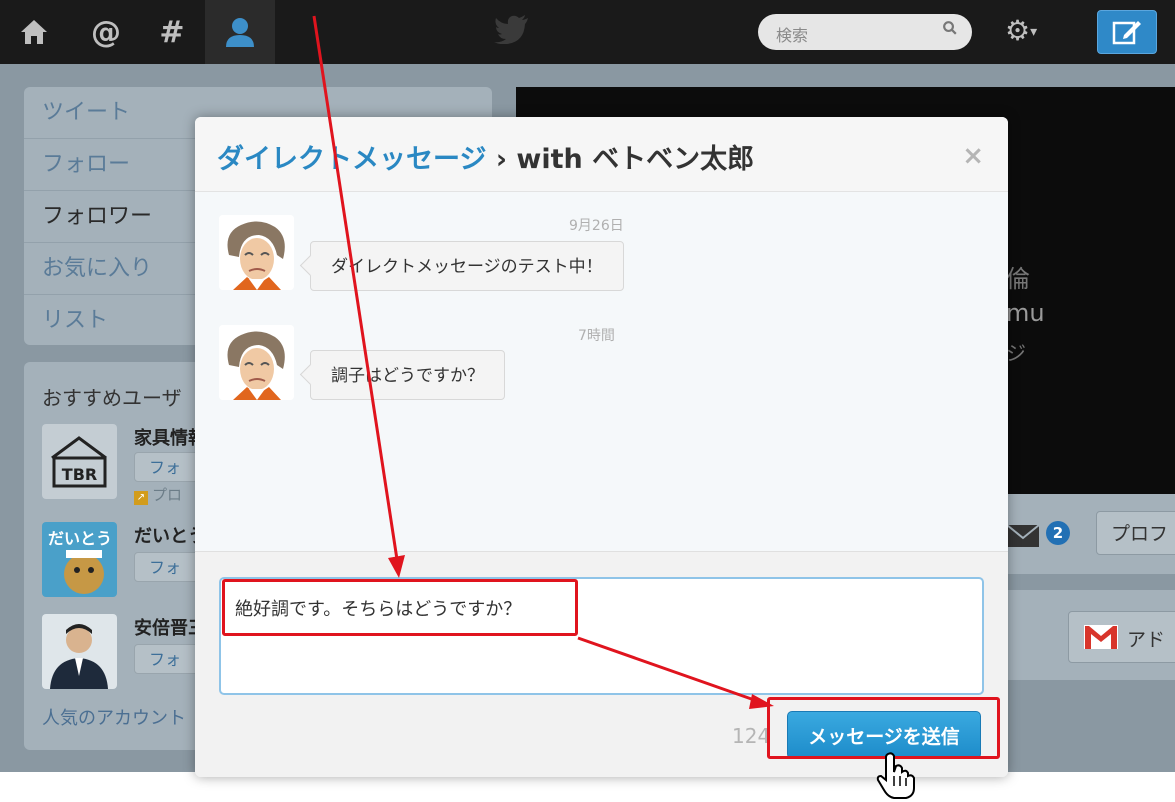  Describe the element at coordinates (895, 775) in the screenshot. I see `hand-pointer-icon` at that location.